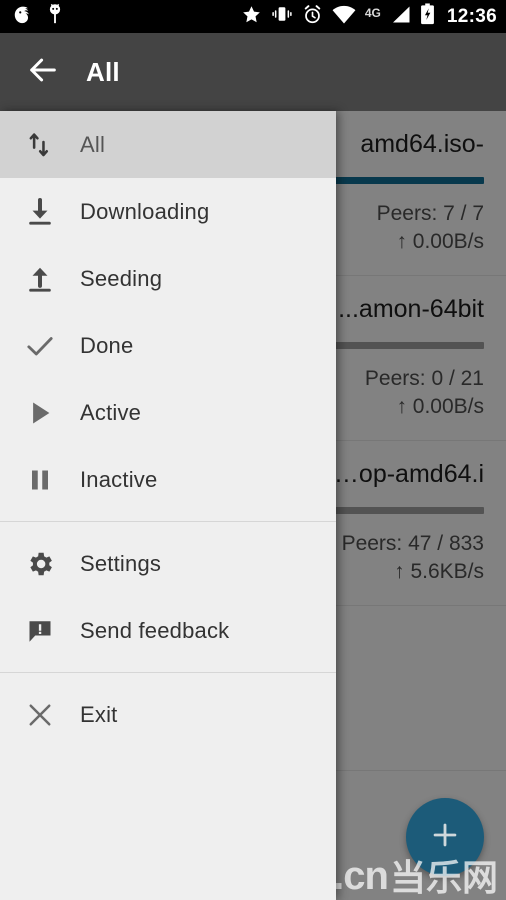 This screenshot has width=506, height=900. Describe the element at coordinates (471, 16) in the screenshot. I see `status-bar-clock: 12:36` at that location.